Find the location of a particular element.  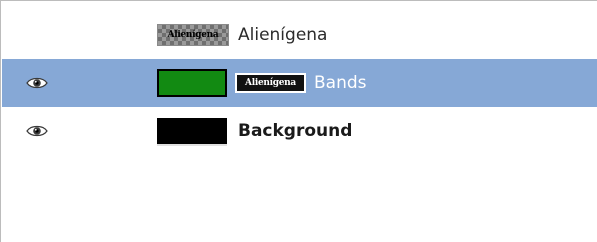

layer-name-alienigena: Alienígena is located at coordinates (282, 35).